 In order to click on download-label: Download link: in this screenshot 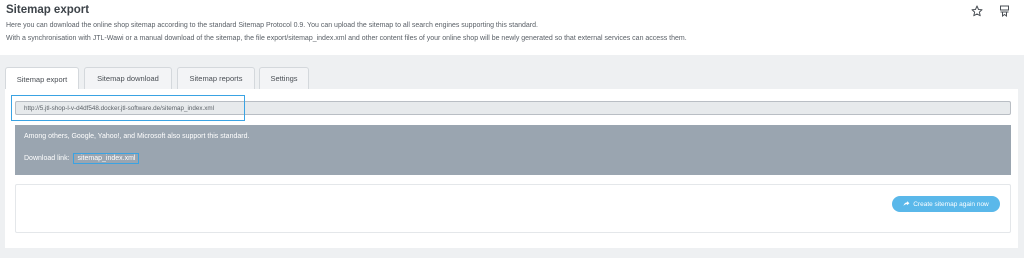, I will do `click(47, 158)`.